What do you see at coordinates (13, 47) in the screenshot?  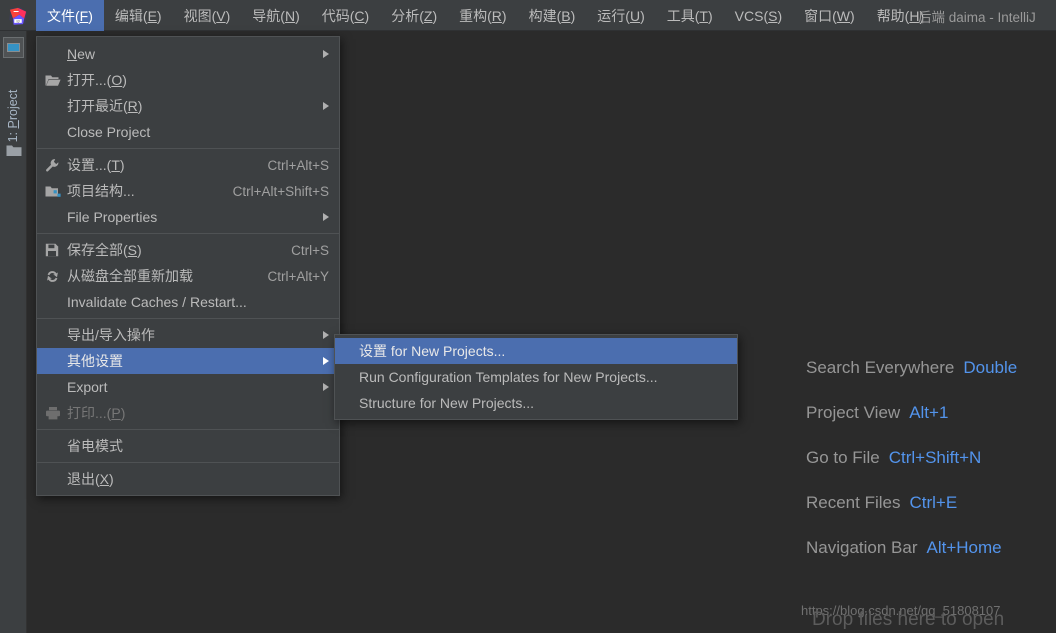 I see `project-tool-window-icon` at bounding box center [13, 47].